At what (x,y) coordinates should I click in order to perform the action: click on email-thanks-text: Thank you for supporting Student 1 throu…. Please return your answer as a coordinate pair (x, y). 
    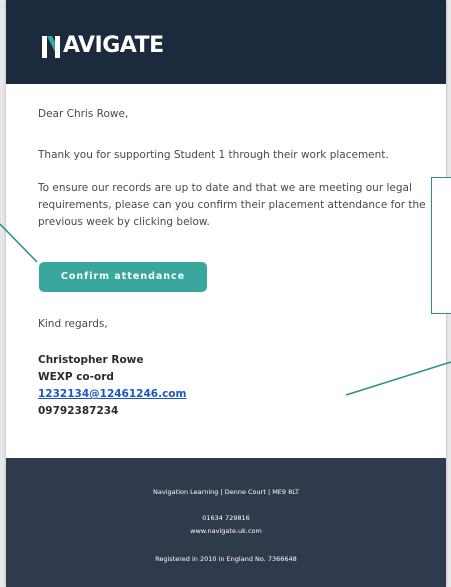
    Looking at the image, I should click on (213, 155).